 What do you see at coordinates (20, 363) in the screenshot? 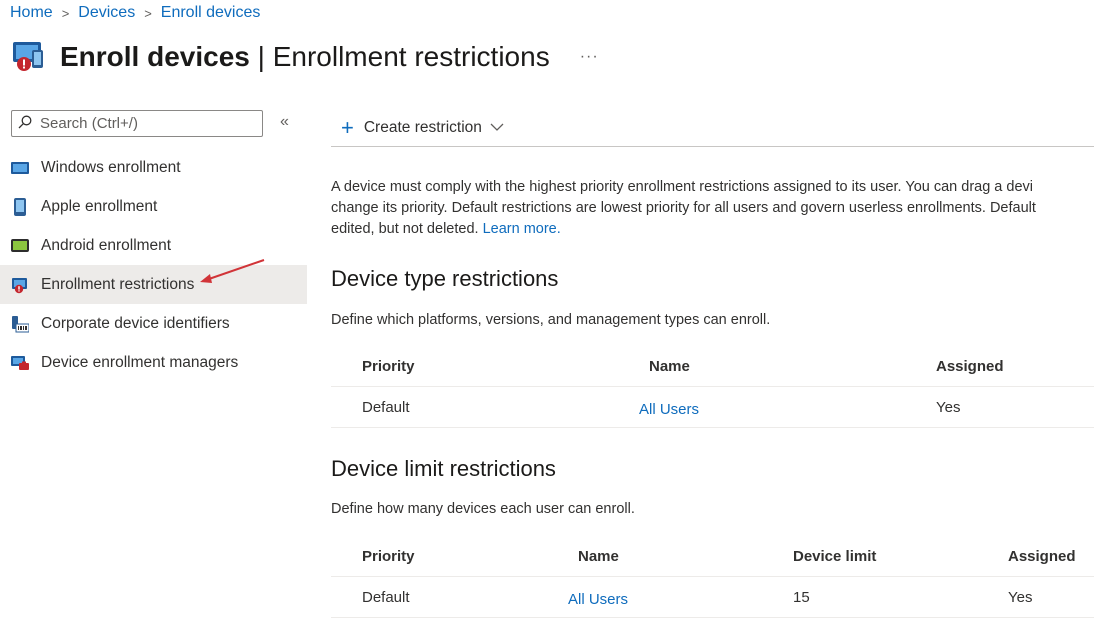
I see `manager-device-icon` at bounding box center [20, 363].